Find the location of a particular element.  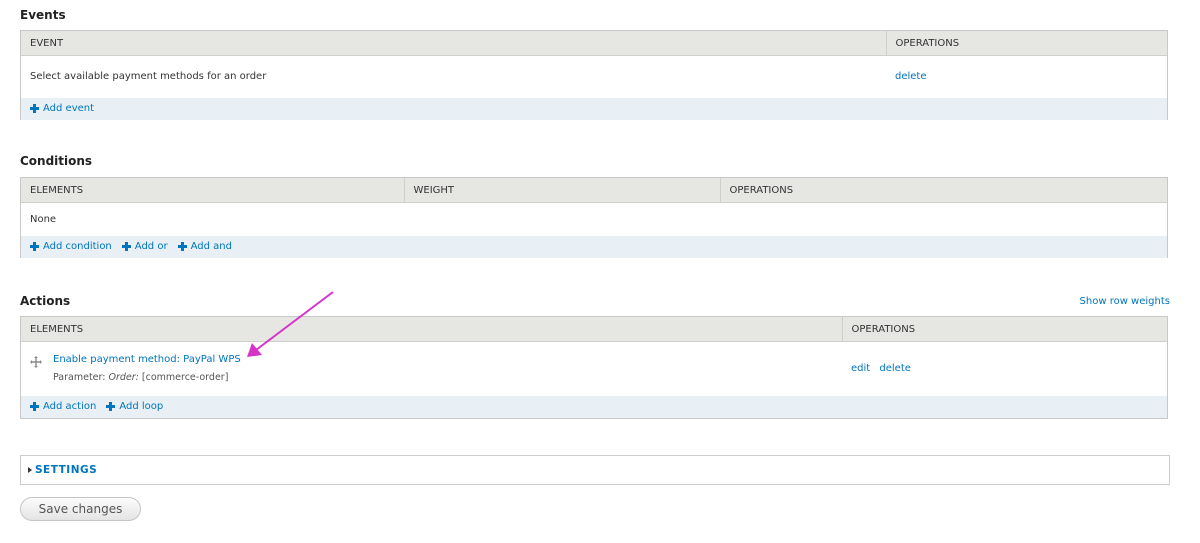

event-delete-link: delete is located at coordinates (911, 76).